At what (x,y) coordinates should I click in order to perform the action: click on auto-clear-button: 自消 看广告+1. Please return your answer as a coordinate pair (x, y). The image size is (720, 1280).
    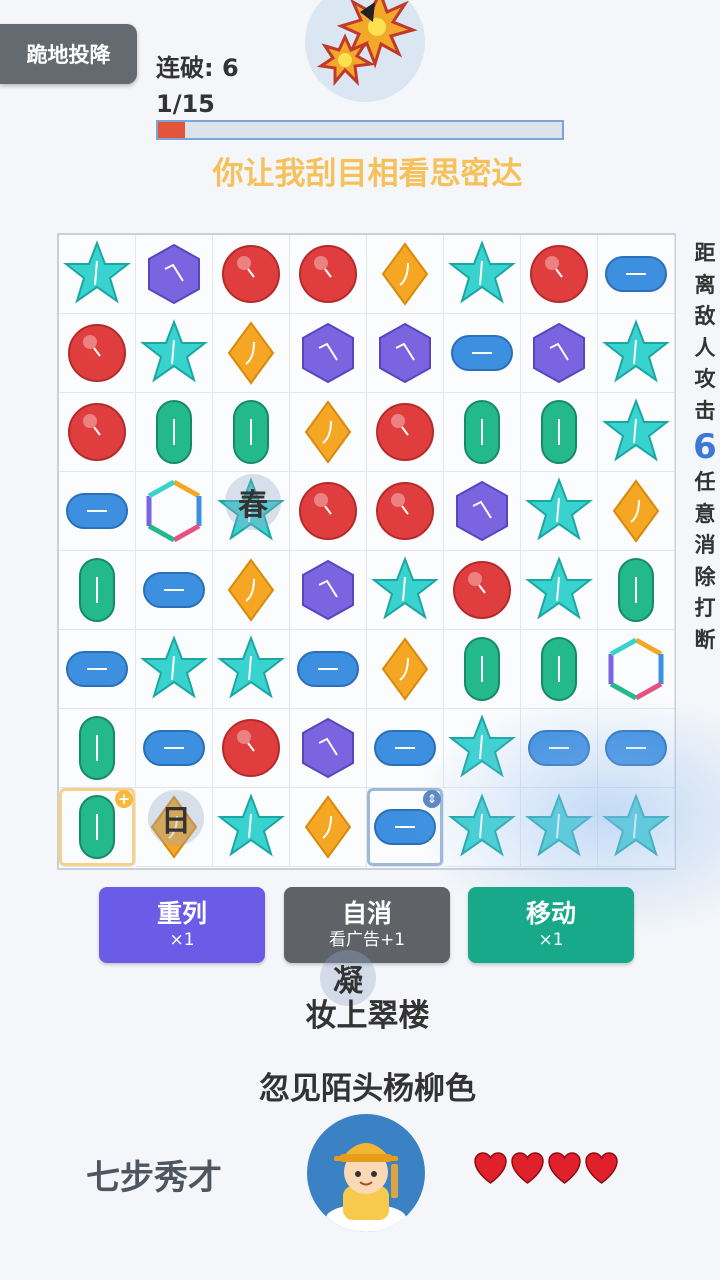
    Looking at the image, I should click on (367, 925).